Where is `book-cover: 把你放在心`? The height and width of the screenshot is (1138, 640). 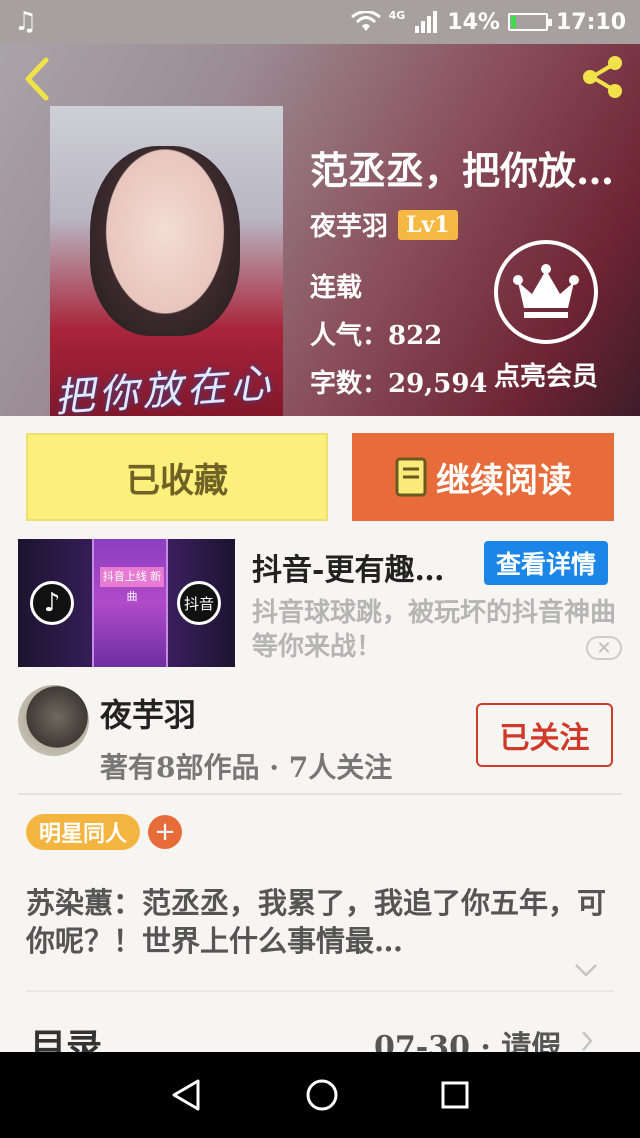
book-cover: 把你放在心 is located at coordinates (166, 261).